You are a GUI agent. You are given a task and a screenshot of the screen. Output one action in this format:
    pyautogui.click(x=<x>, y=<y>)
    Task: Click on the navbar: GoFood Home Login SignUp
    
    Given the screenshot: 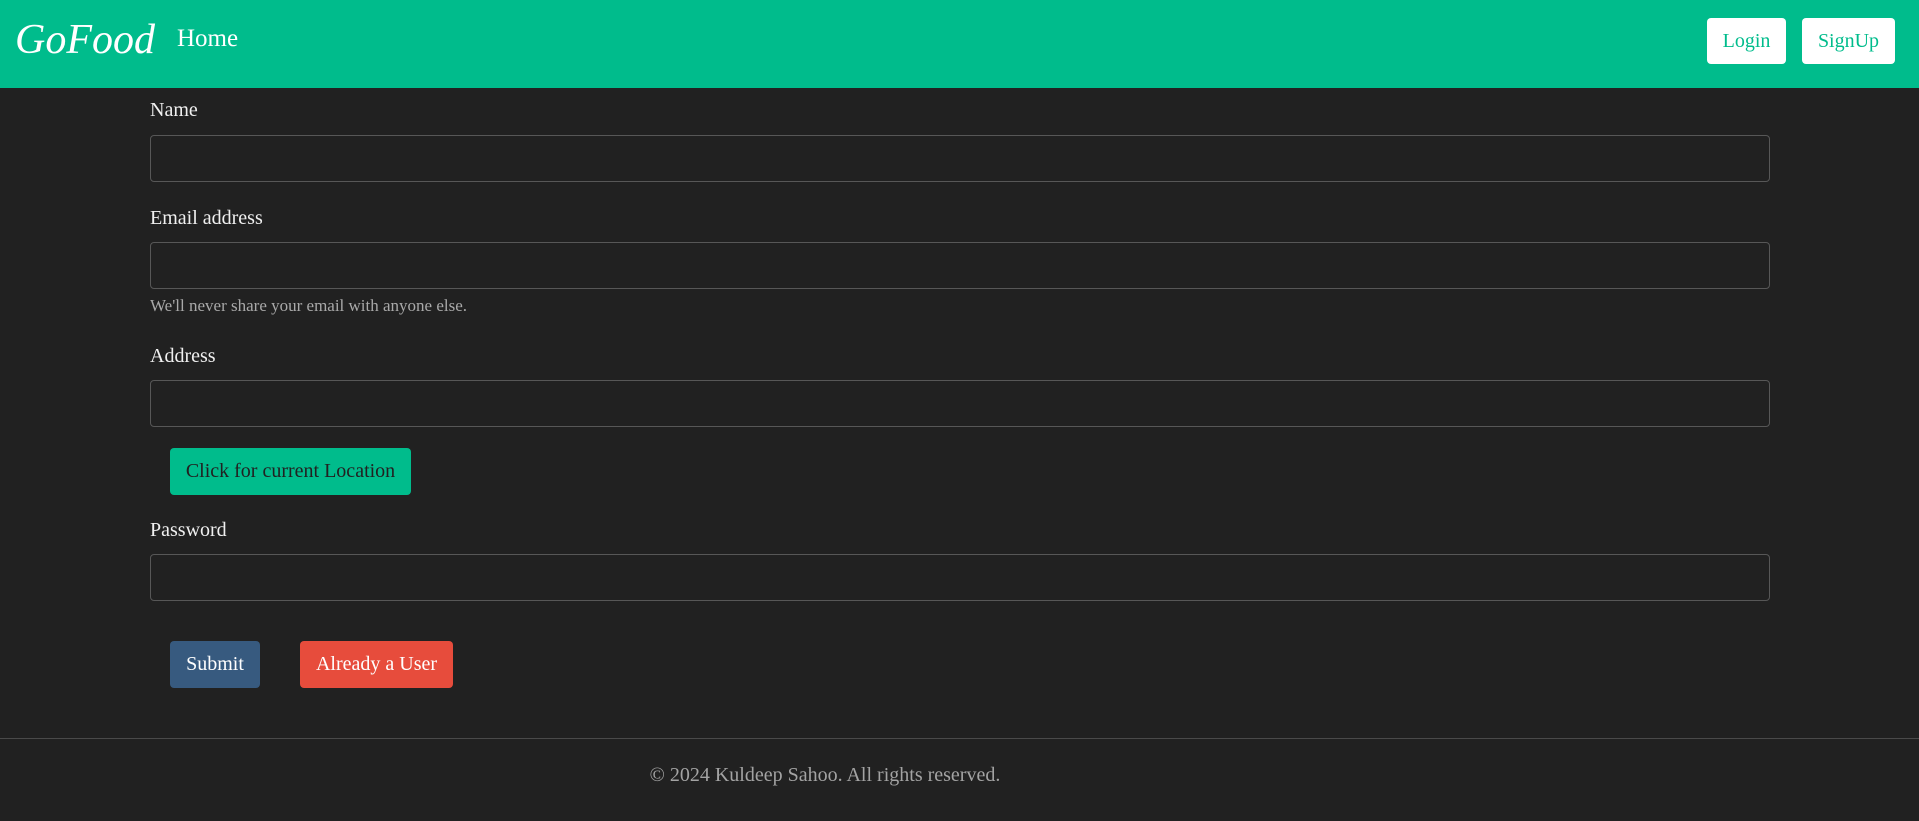 What is the action you would take?
    pyautogui.click(x=959, y=44)
    